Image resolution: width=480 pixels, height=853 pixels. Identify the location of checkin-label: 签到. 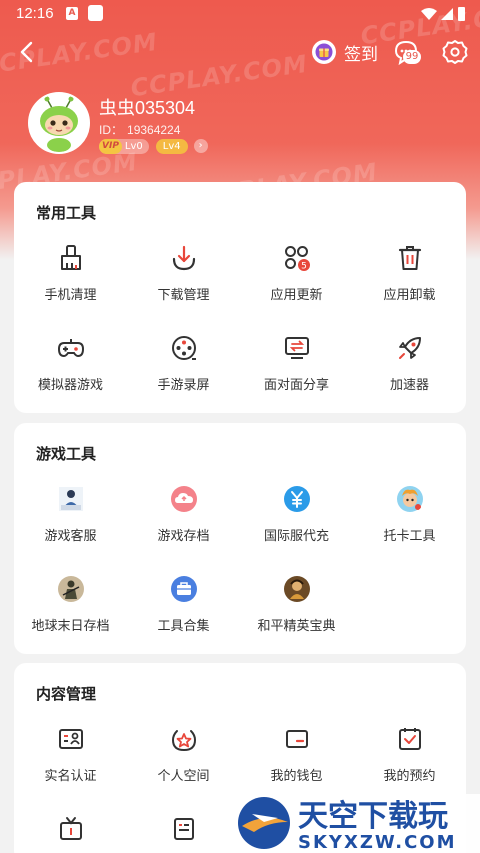
(361, 54).